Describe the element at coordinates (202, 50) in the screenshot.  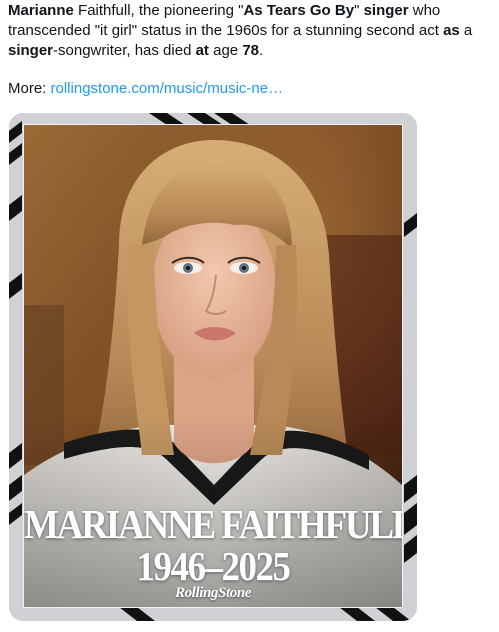
I see `tweet-text-bold: at` at that location.